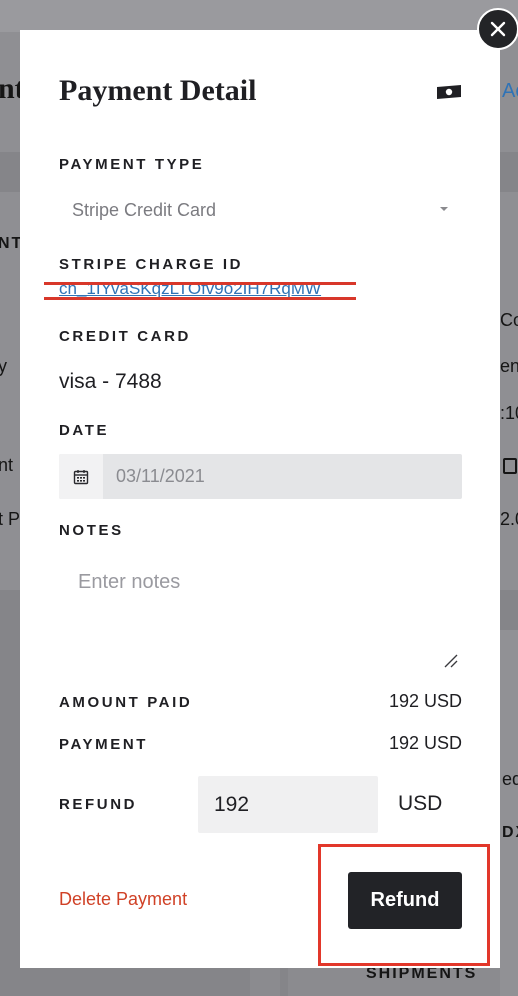  I want to click on notes-label: NOTES, so click(91, 530).